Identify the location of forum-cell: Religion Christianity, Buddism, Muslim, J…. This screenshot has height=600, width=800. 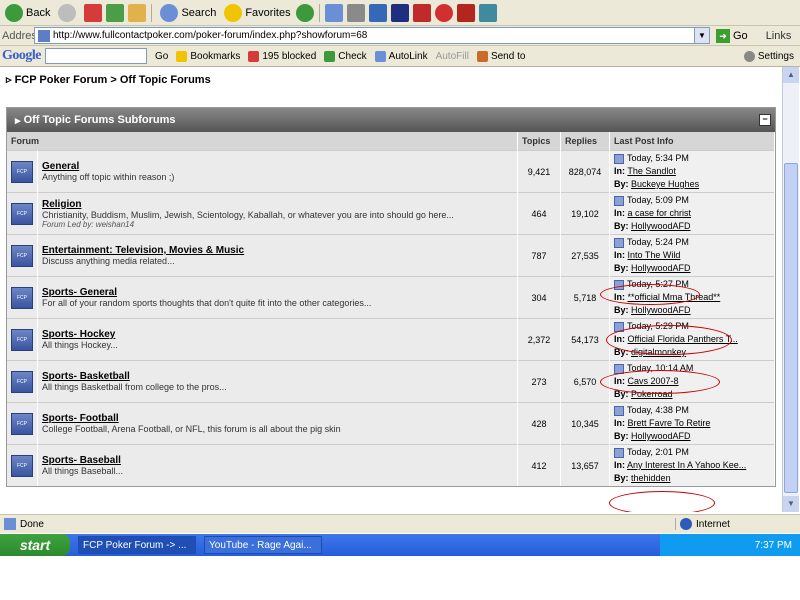
(277, 213).